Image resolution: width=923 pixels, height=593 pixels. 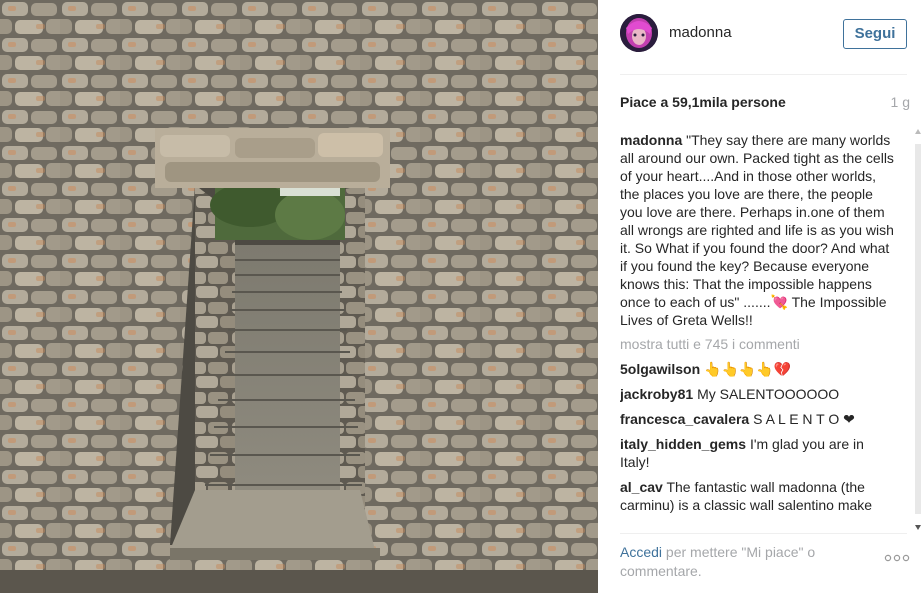 What do you see at coordinates (700, 32) in the screenshot?
I see `post-username: madonna` at bounding box center [700, 32].